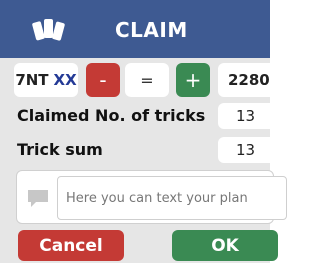  Describe the element at coordinates (48, 30) in the screenshot. I see `cards-icon` at that location.